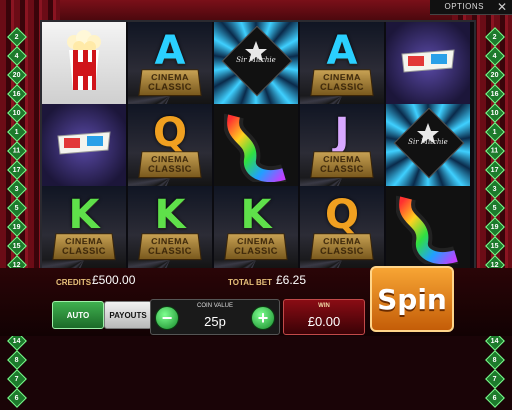 The height and width of the screenshot is (410, 512). What do you see at coordinates (495, 75) in the screenshot?
I see `payline-marker-right: 20` at bounding box center [495, 75].